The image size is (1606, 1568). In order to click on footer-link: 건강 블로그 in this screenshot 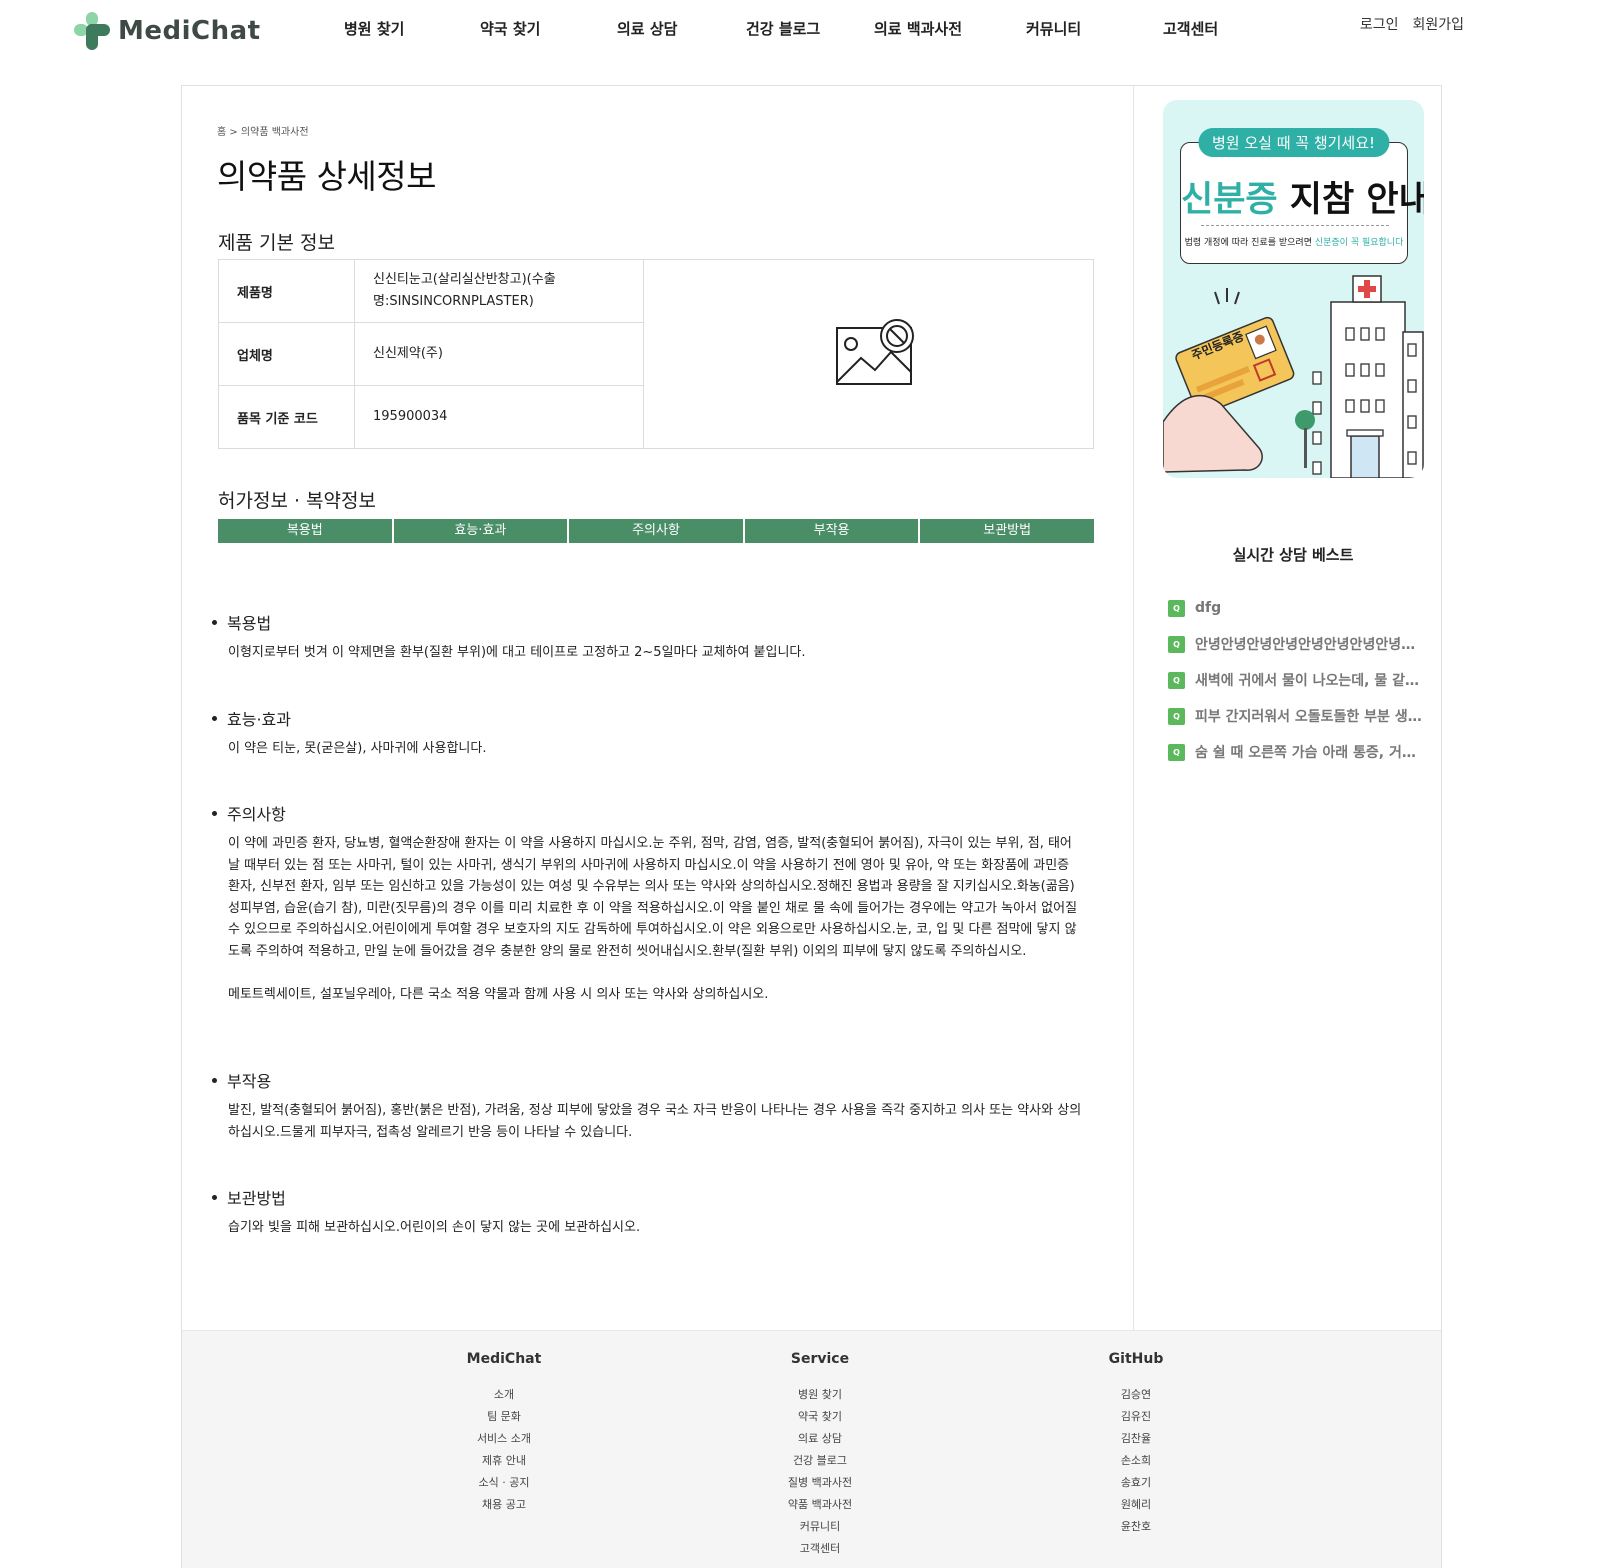, I will do `click(820, 1461)`.